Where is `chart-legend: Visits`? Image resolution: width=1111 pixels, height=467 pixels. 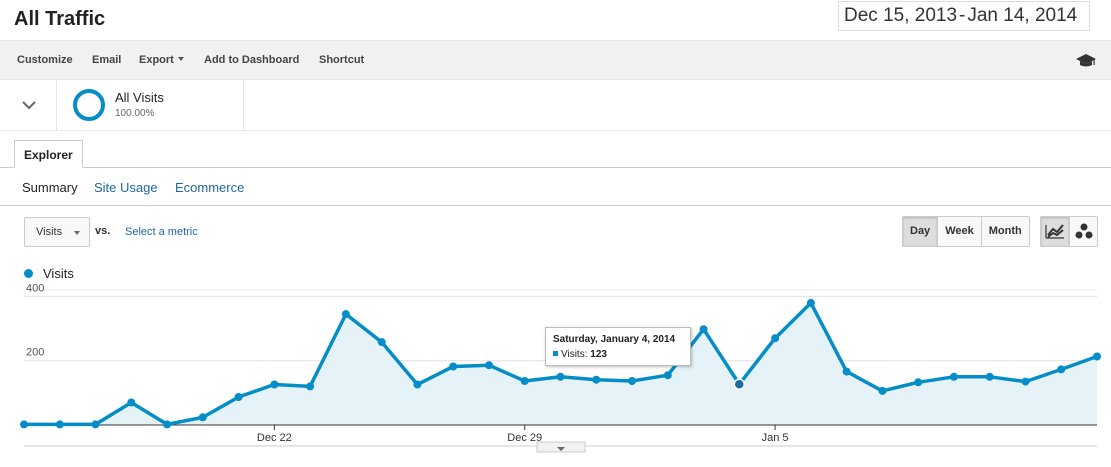 chart-legend: Visits is located at coordinates (49, 273).